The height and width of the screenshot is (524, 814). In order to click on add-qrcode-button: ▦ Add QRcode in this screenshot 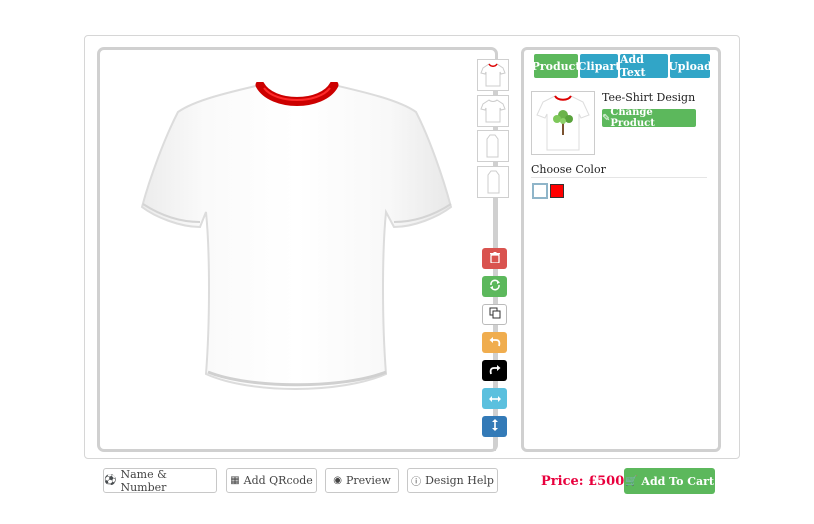, I will do `click(271, 480)`.